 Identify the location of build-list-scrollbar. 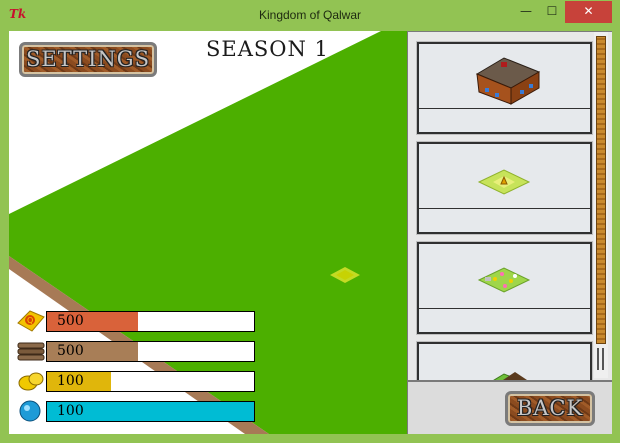
(601, 205).